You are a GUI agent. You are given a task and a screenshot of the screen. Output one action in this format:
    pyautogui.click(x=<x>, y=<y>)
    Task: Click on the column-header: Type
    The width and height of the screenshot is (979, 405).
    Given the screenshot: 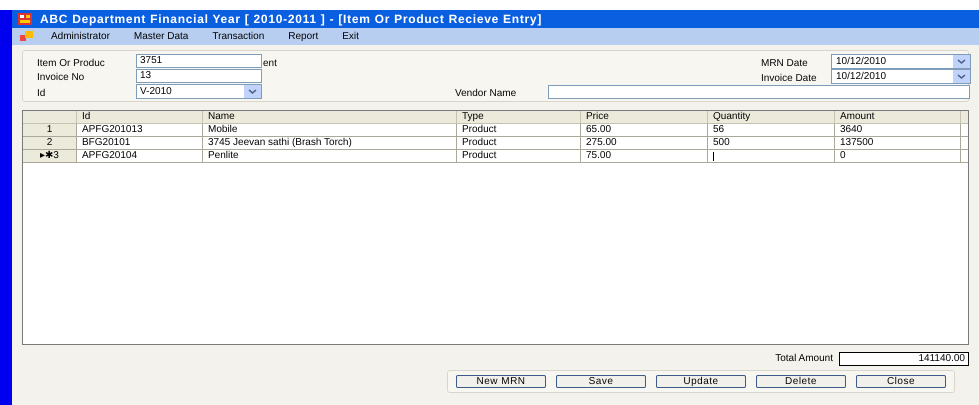 What is the action you would take?
    pyautogui.click(x=519, y=117)
    